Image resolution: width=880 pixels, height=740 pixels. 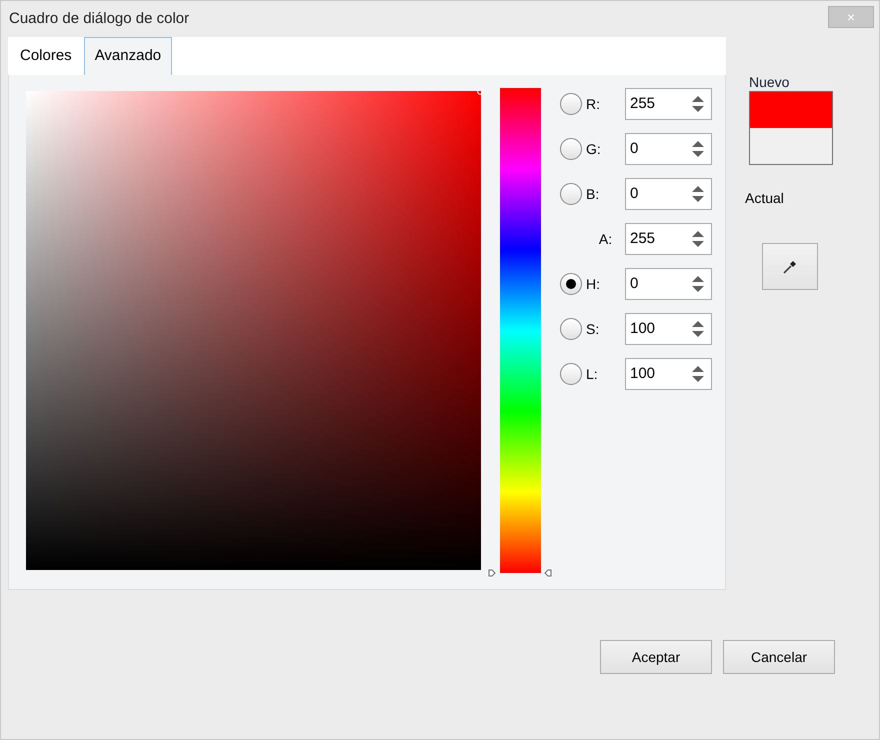 What do you see at coordinates (656, 657) in the screenshot?
I see `dialog-button: Aceptar` at bounding box center [656, 657].